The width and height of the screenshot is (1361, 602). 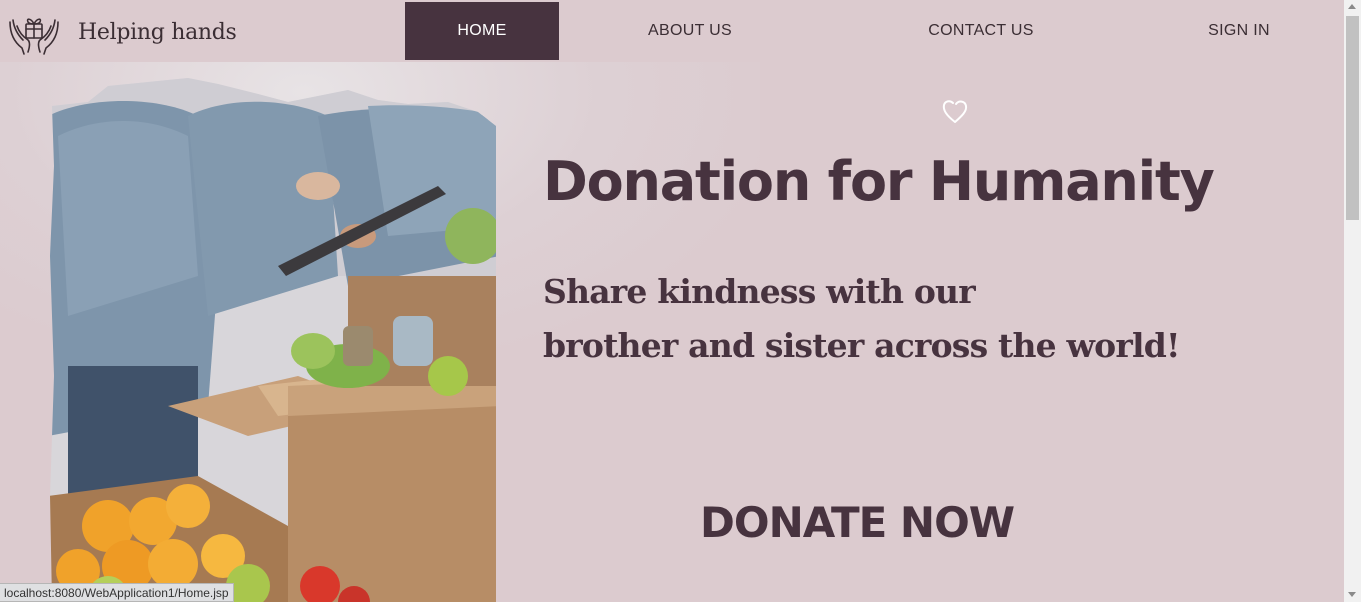 I want to click on hands-holding-gift-icon, so click(x=34, y=36).